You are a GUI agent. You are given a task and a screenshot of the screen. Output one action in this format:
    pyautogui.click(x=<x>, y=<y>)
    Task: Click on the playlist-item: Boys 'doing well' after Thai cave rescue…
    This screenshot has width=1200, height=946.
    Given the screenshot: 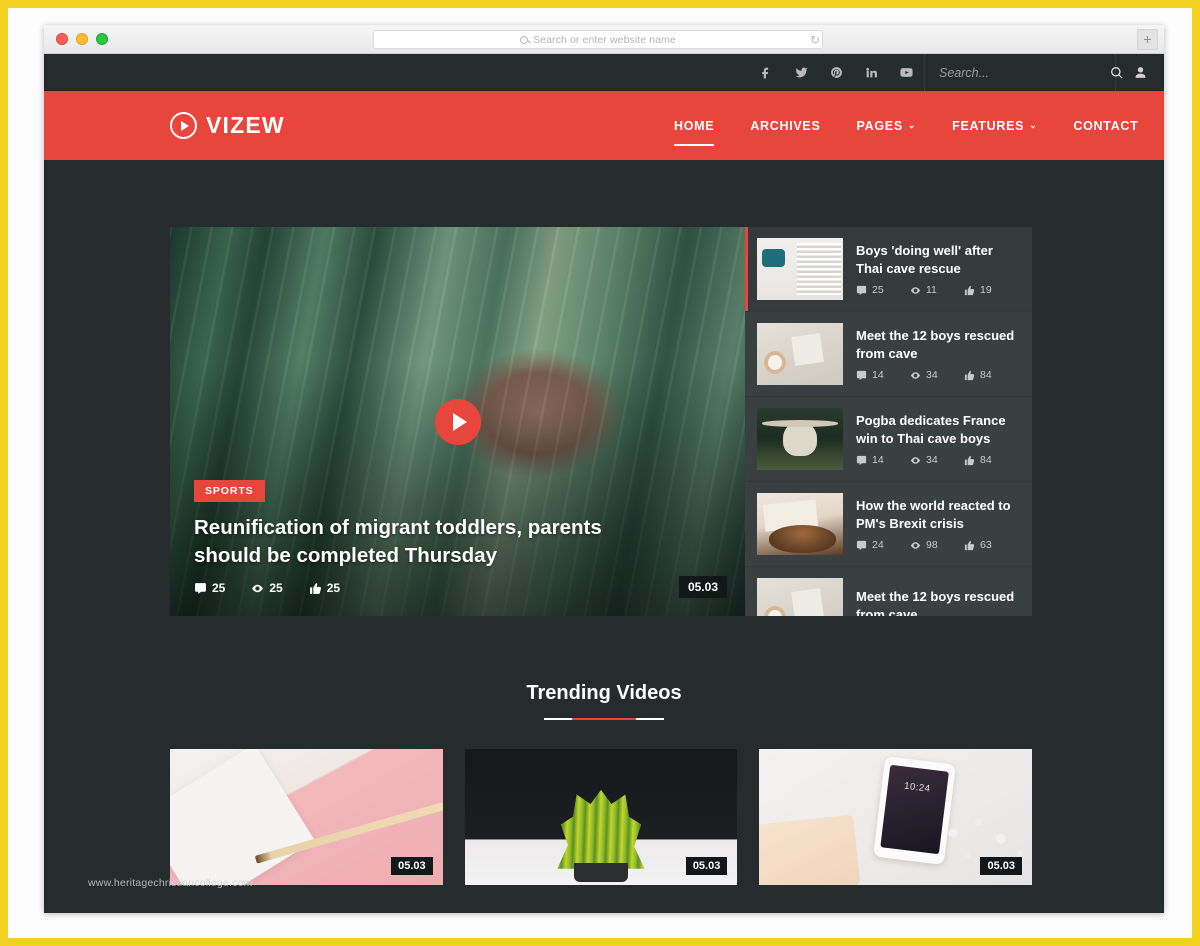 What is the action you would take?
    pyautogui.click(x=888, y=269)
    